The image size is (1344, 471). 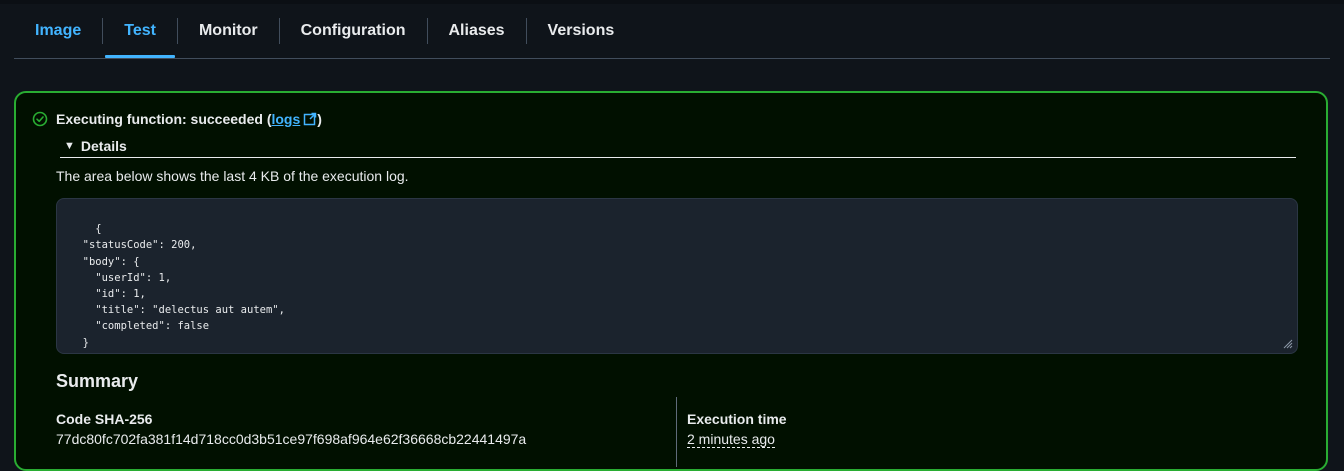 What do you see at coordinates (1288, 344) in the screenshot?
I see `resize-handle-icon` at bounding box center [1288, 344].